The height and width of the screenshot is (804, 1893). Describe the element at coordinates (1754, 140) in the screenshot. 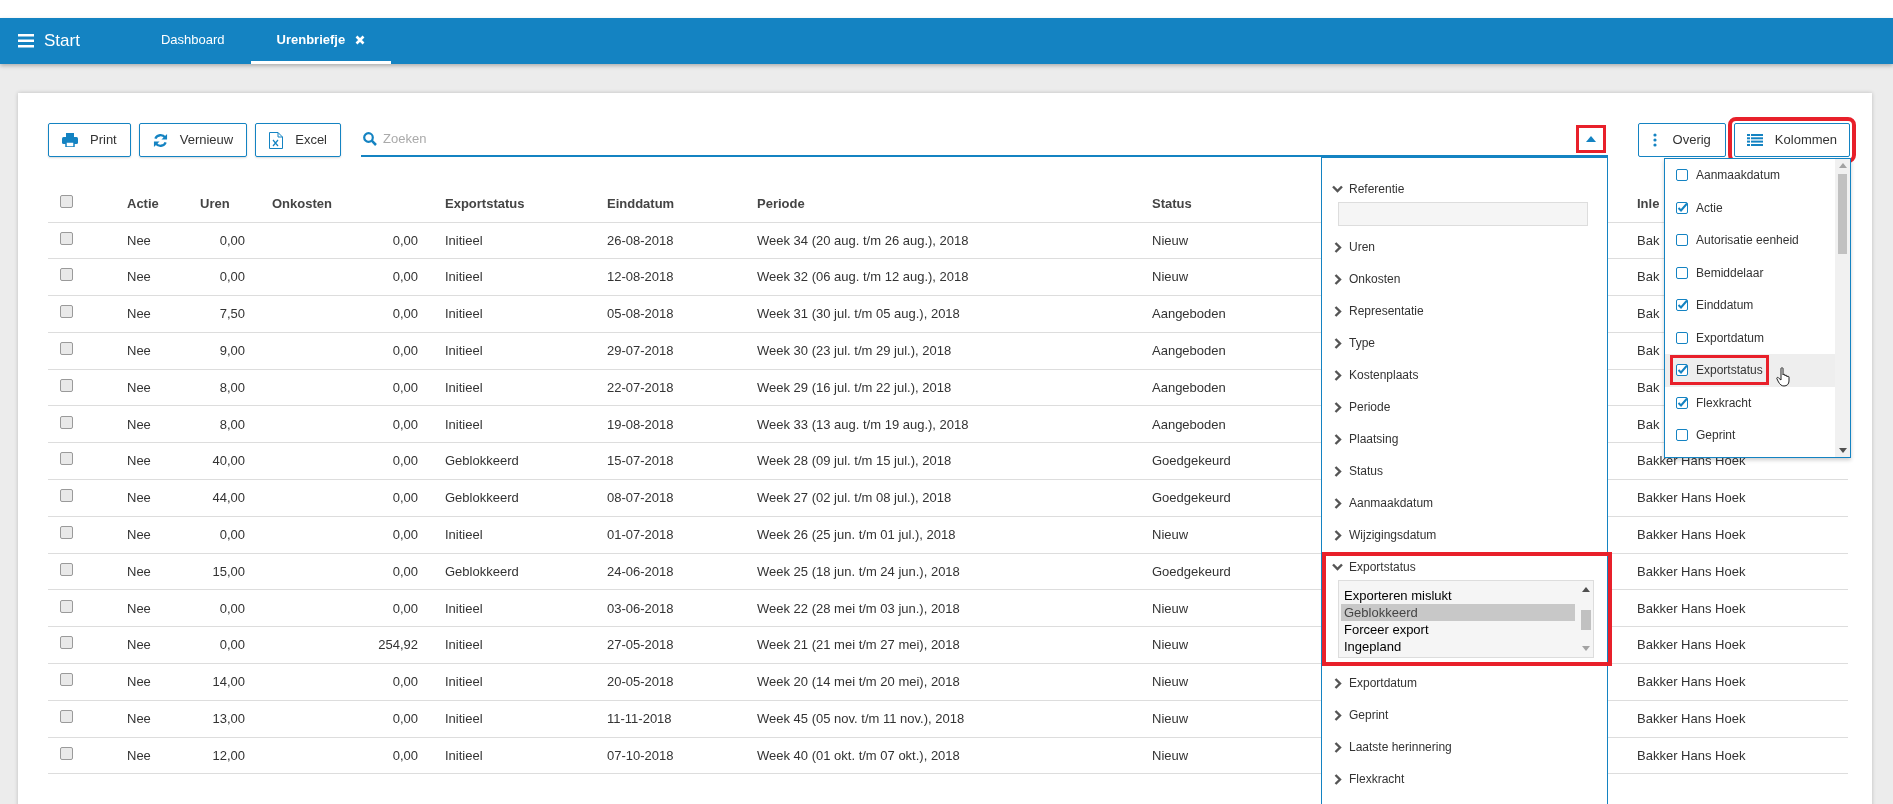

I see `list-icon` at that location.